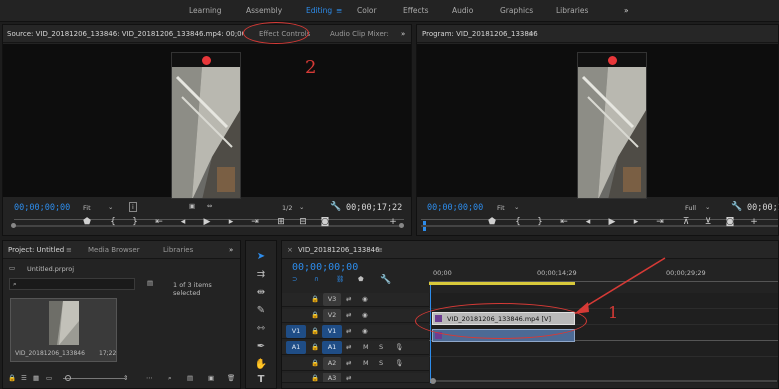 This screenshot has width=779, height=389. I want to click on close-icon: ×, so click(290, 250).